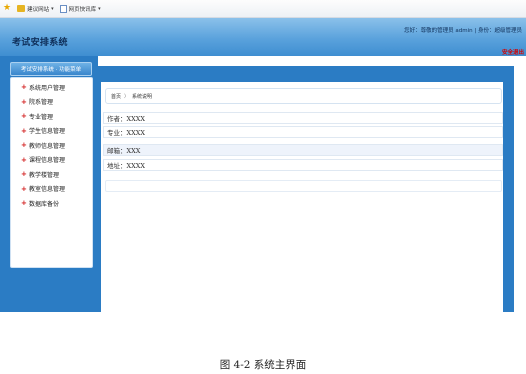  Describe the element at coordinates (41, 117) in the screenshot. I see `sidebar-item-label: 专业管理` at that location.